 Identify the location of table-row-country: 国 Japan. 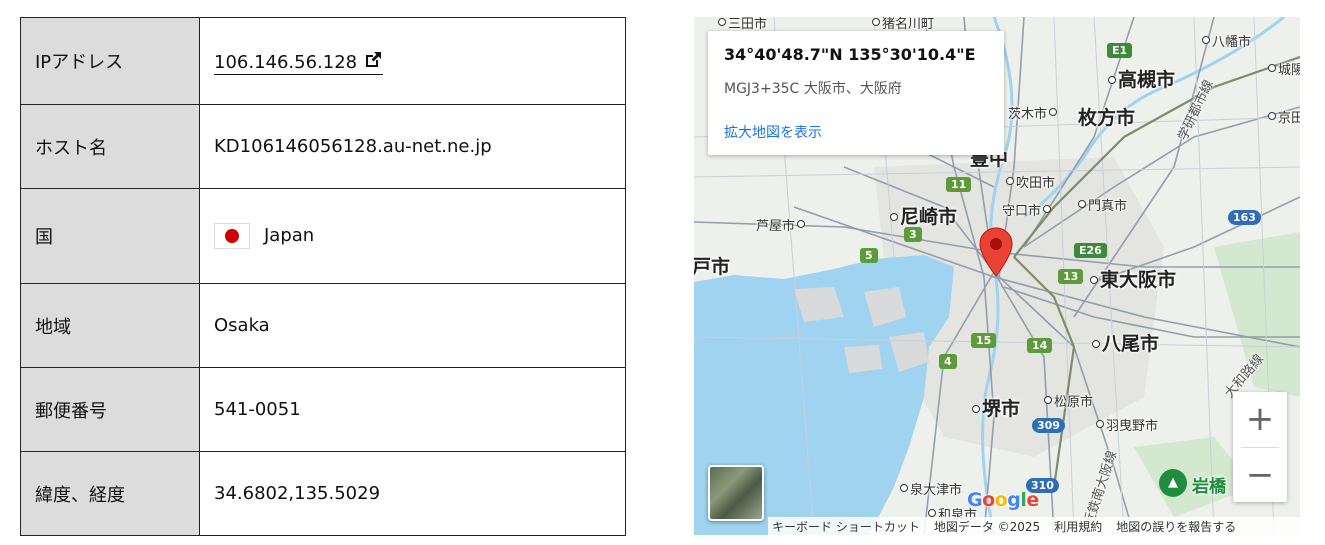
(323, 236).